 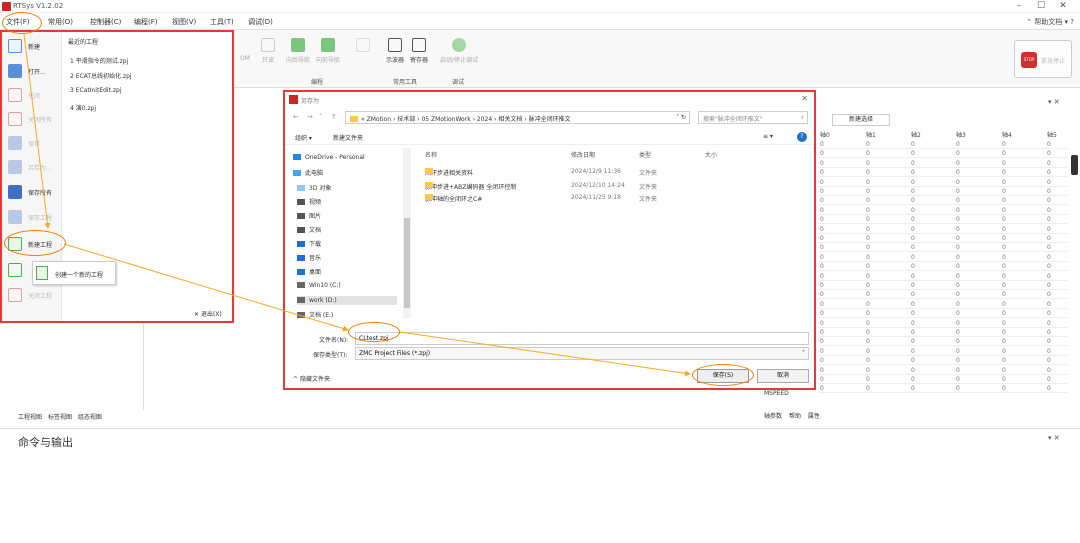 What do you see at coordinates (37, 131) in the screenshot?
I see `arrow-to-new-project` at bounding box center [37, 131].